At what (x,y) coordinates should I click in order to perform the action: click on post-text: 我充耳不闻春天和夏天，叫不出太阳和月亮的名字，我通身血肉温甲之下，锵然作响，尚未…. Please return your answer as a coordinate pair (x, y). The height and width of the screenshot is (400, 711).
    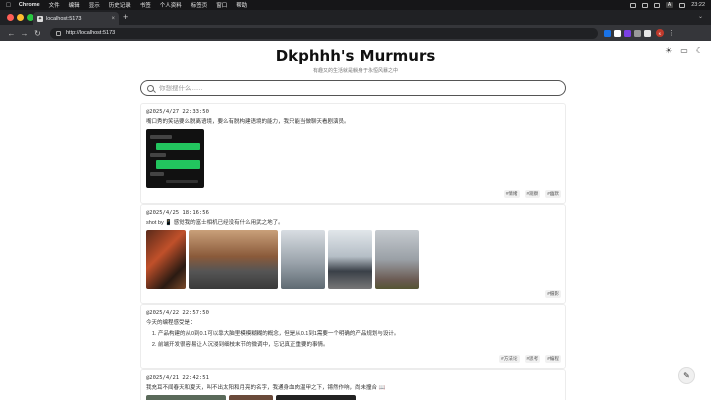
    Looking at the image, I should click on (266, 388).